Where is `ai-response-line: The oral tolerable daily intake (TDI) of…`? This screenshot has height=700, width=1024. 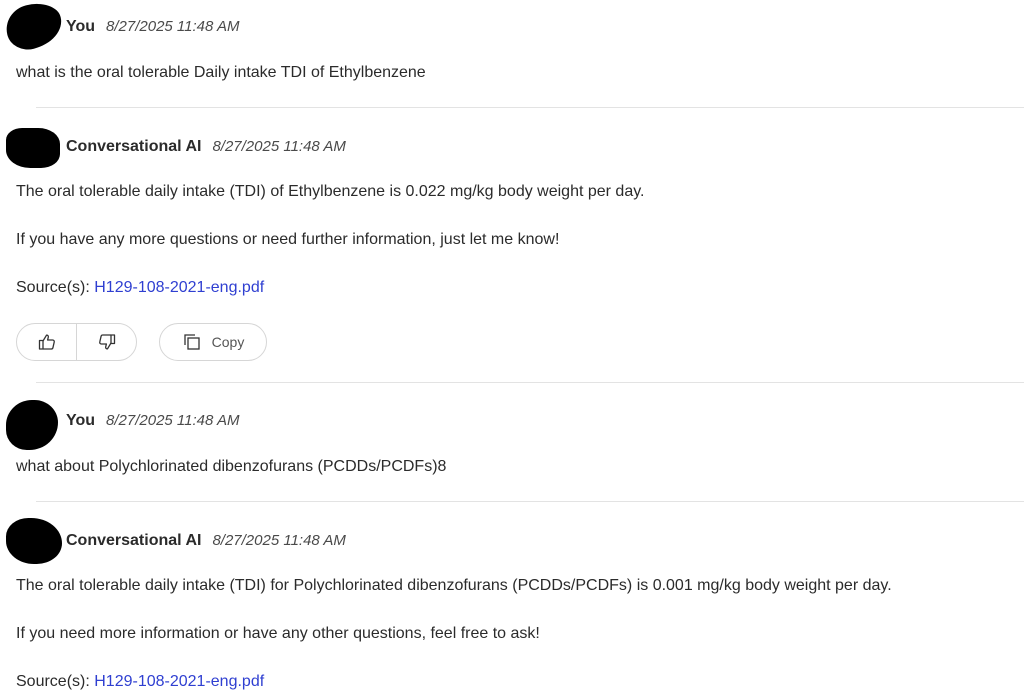 ai-response-line: The oral tolerable daily intake (TDI) of… is located at coordinates (330, 191).